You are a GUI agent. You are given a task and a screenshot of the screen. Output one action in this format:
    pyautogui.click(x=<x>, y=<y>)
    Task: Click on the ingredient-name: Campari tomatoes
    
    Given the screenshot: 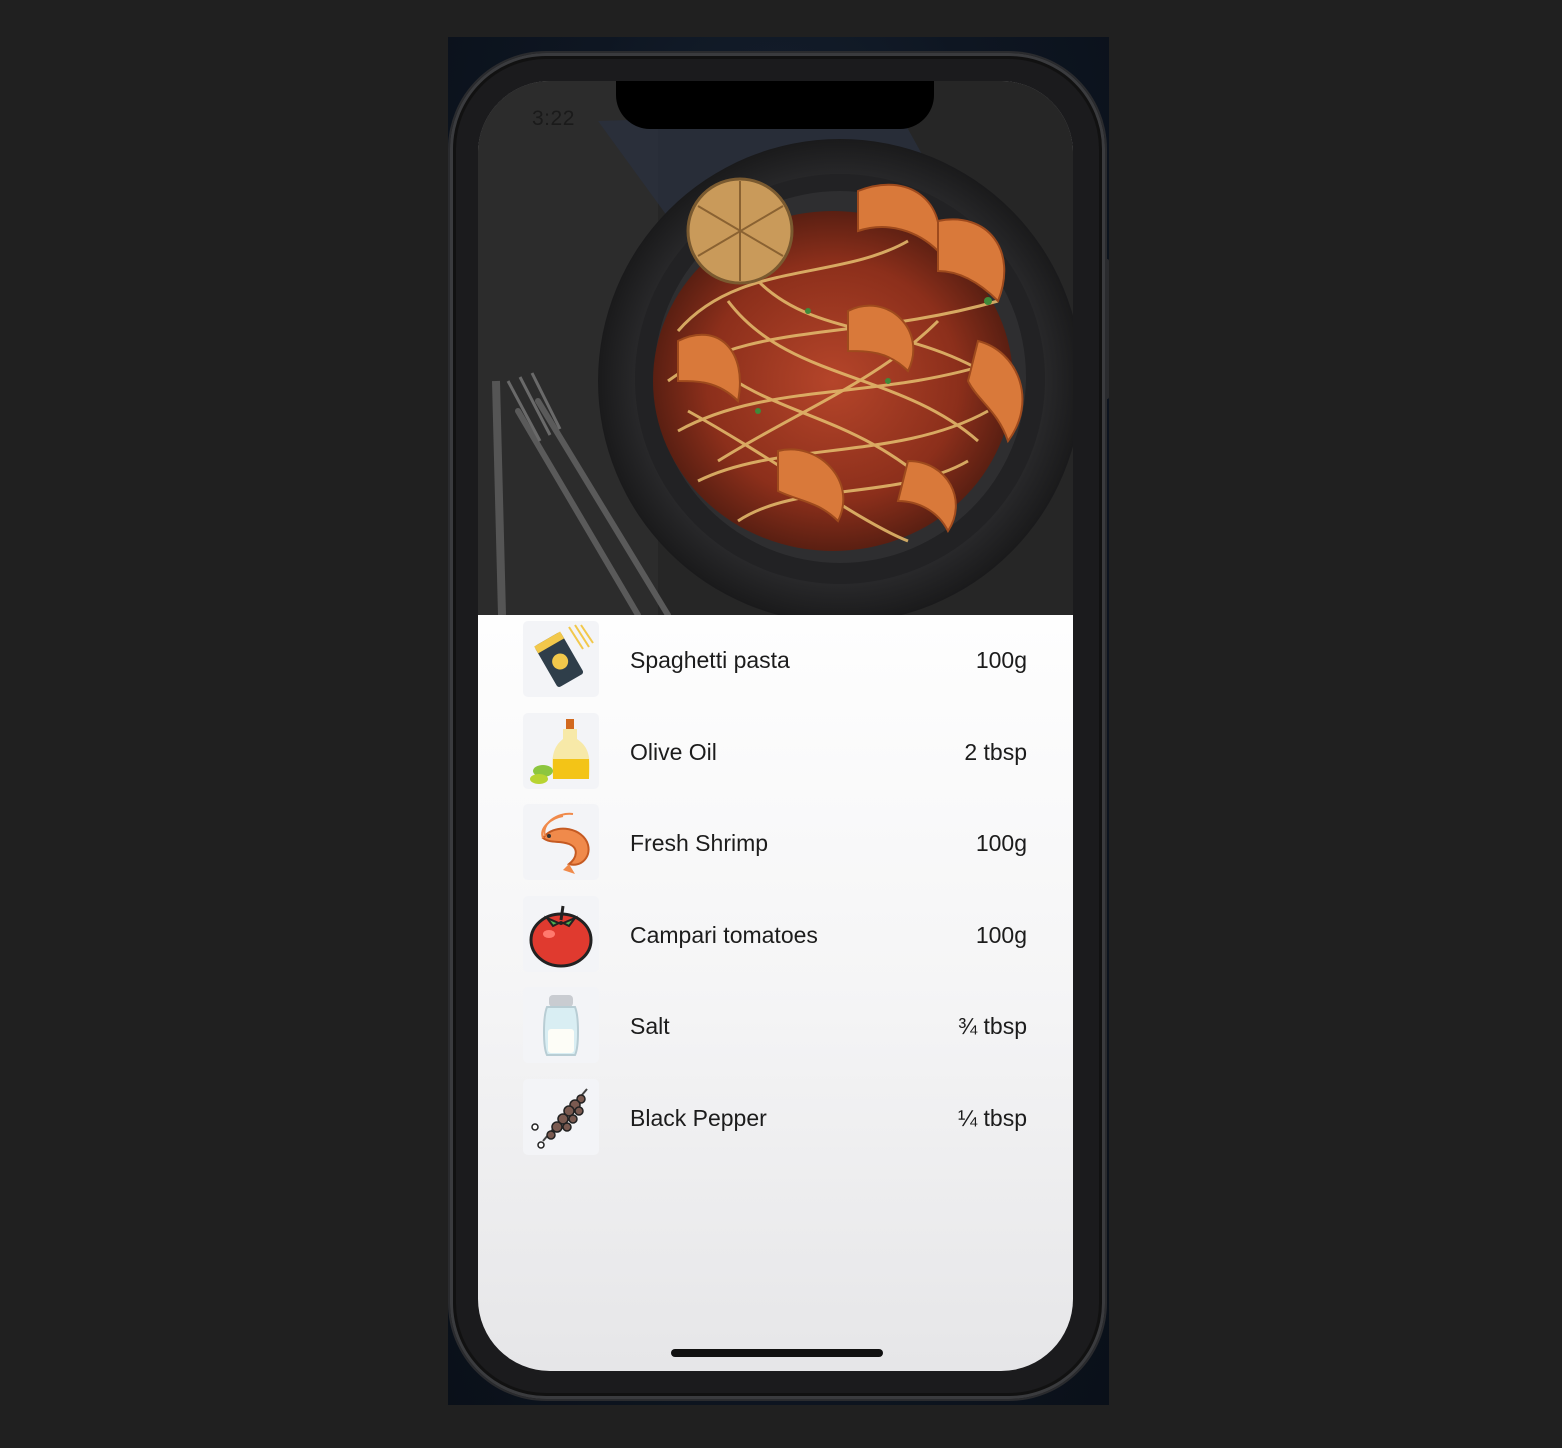 What is the action you would take?
    pyautogui.click(x=724, y=934)
    